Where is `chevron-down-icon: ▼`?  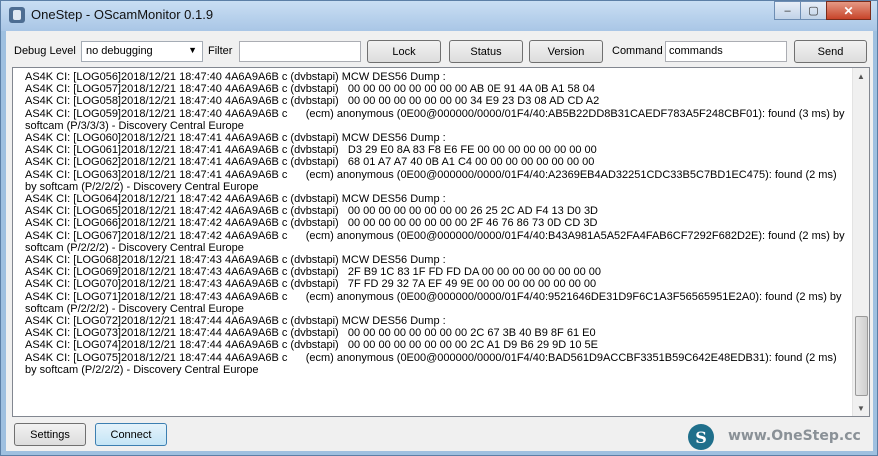
chevron-down-icon: ▼ is located at coordinates (192, 50).